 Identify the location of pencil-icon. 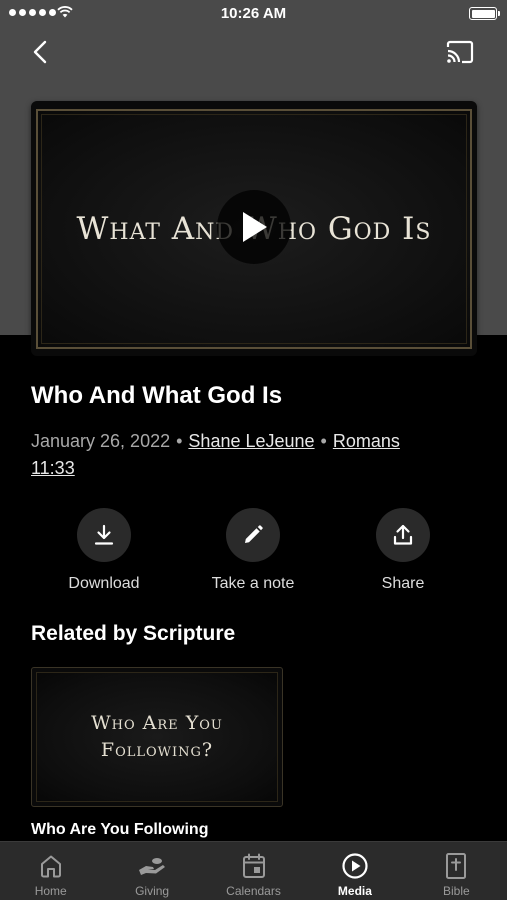
(254, 534).